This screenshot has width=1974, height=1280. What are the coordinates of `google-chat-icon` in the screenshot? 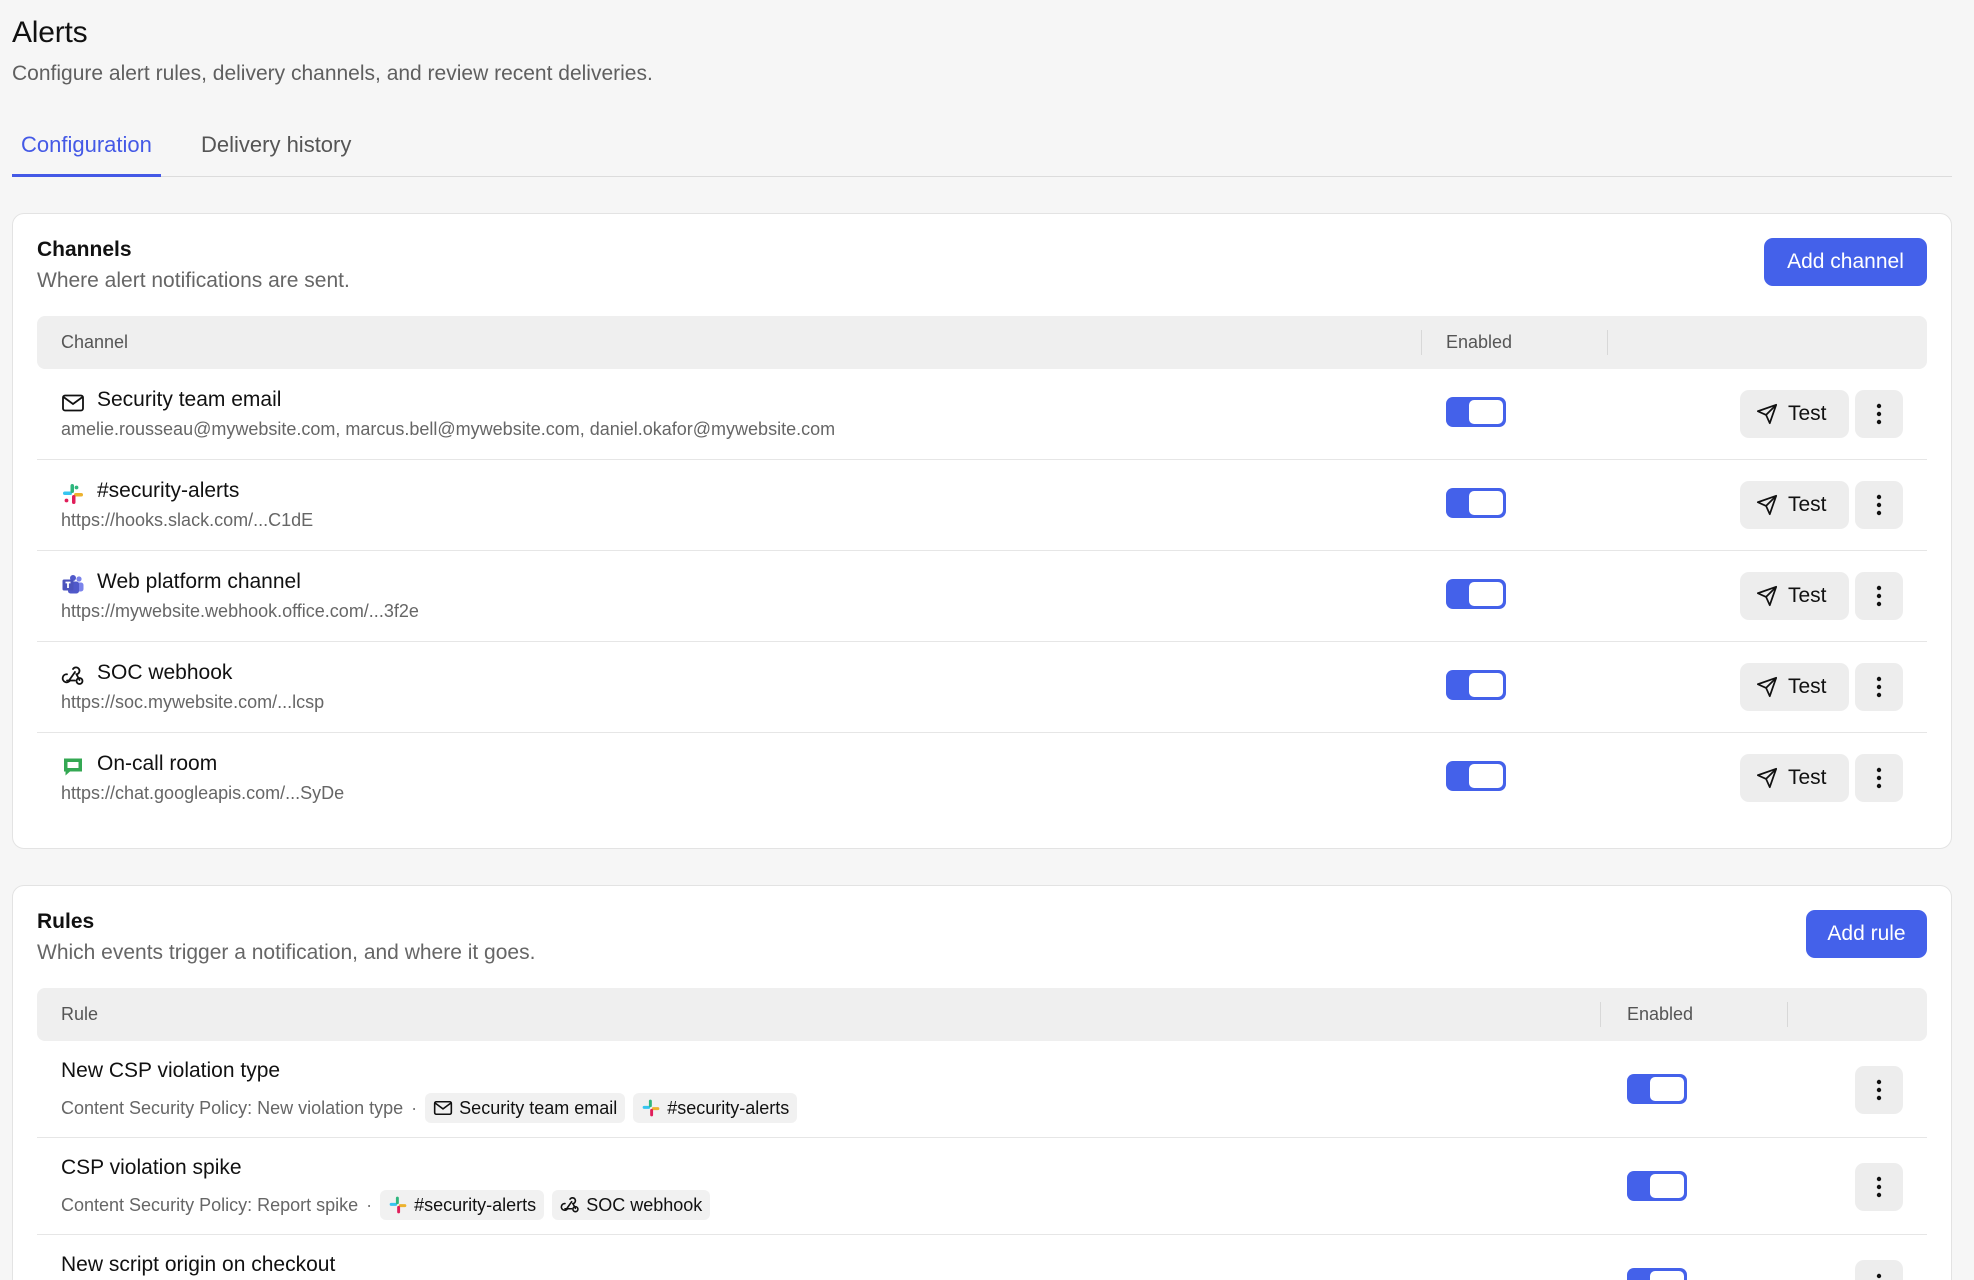 It's located at (73, 767).